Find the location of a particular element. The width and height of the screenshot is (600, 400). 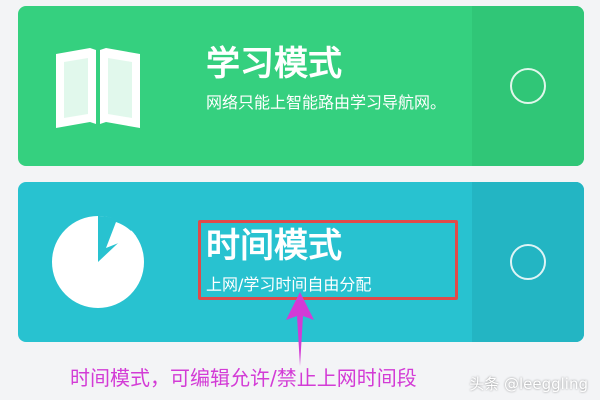

highlight-box is located at coordinates (328, 260).